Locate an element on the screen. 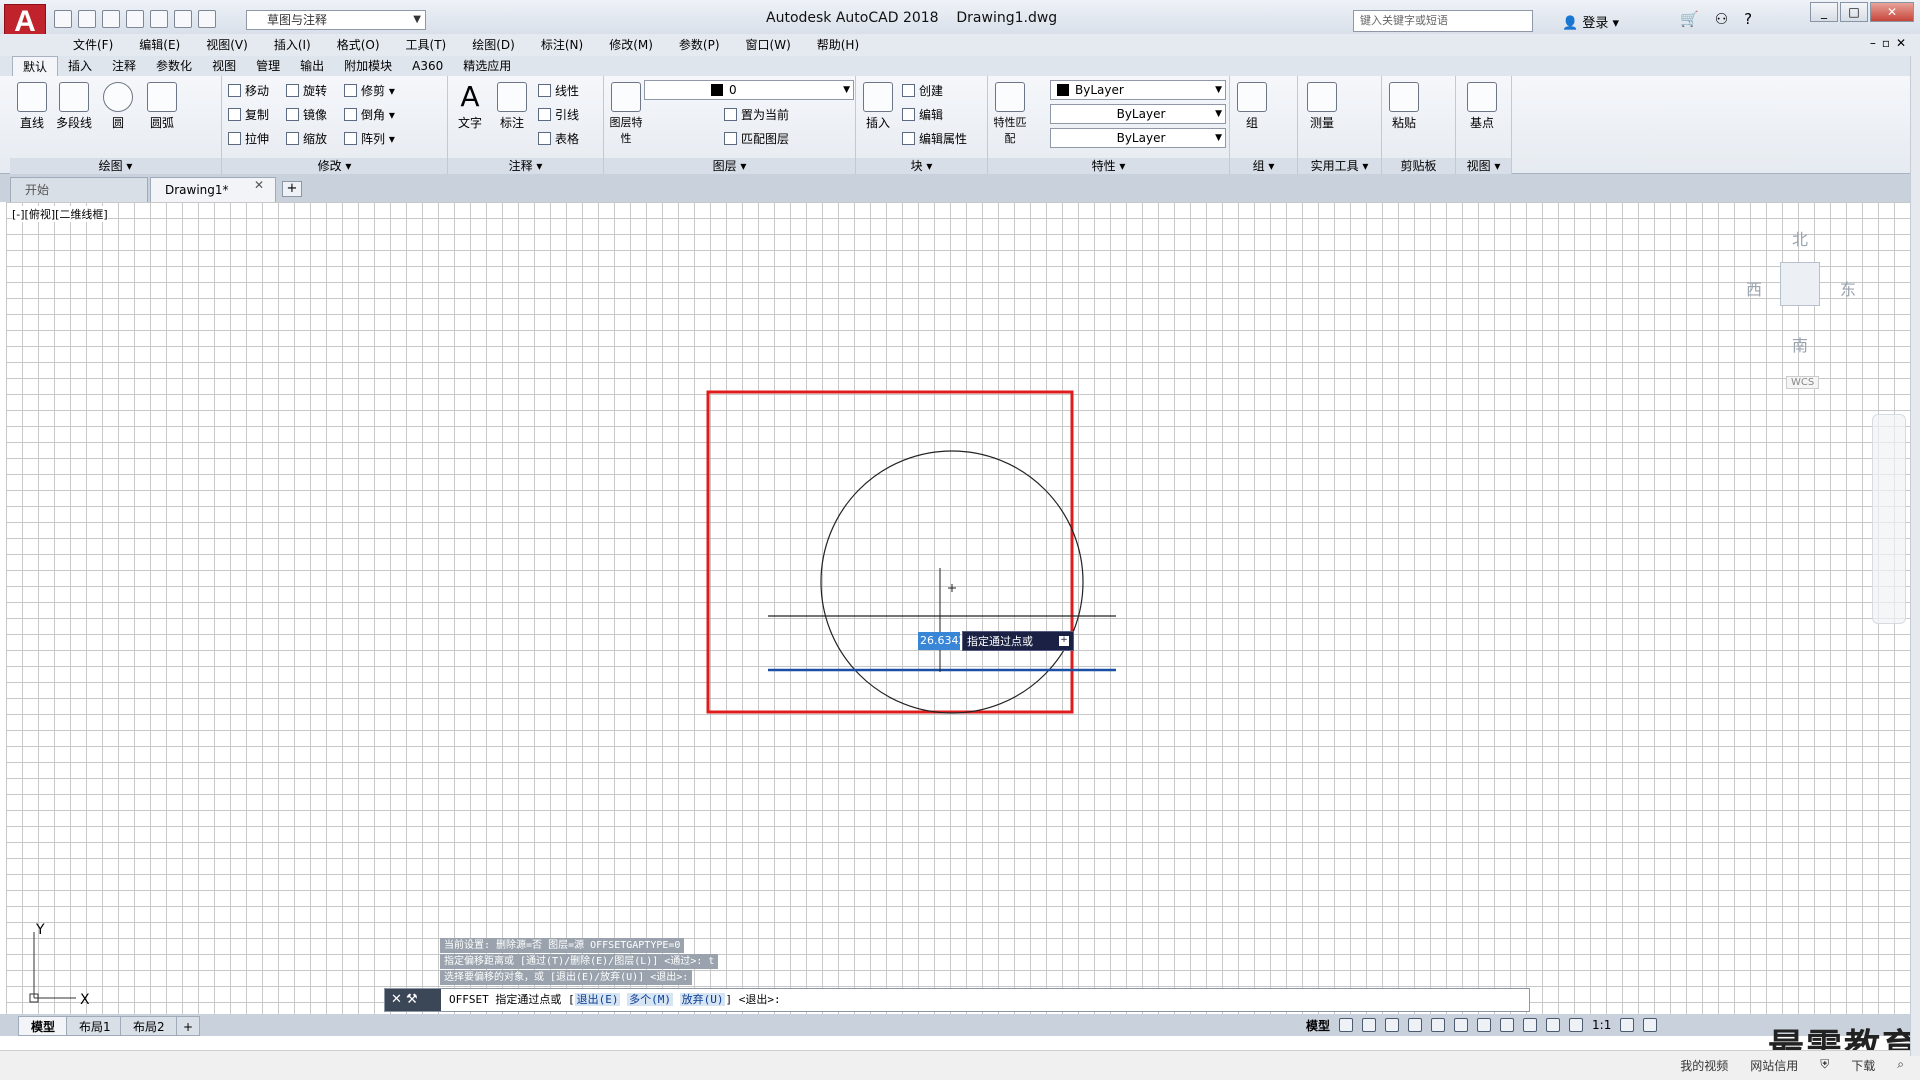  maximize-button: □ is located at coordinates (1854, 12).